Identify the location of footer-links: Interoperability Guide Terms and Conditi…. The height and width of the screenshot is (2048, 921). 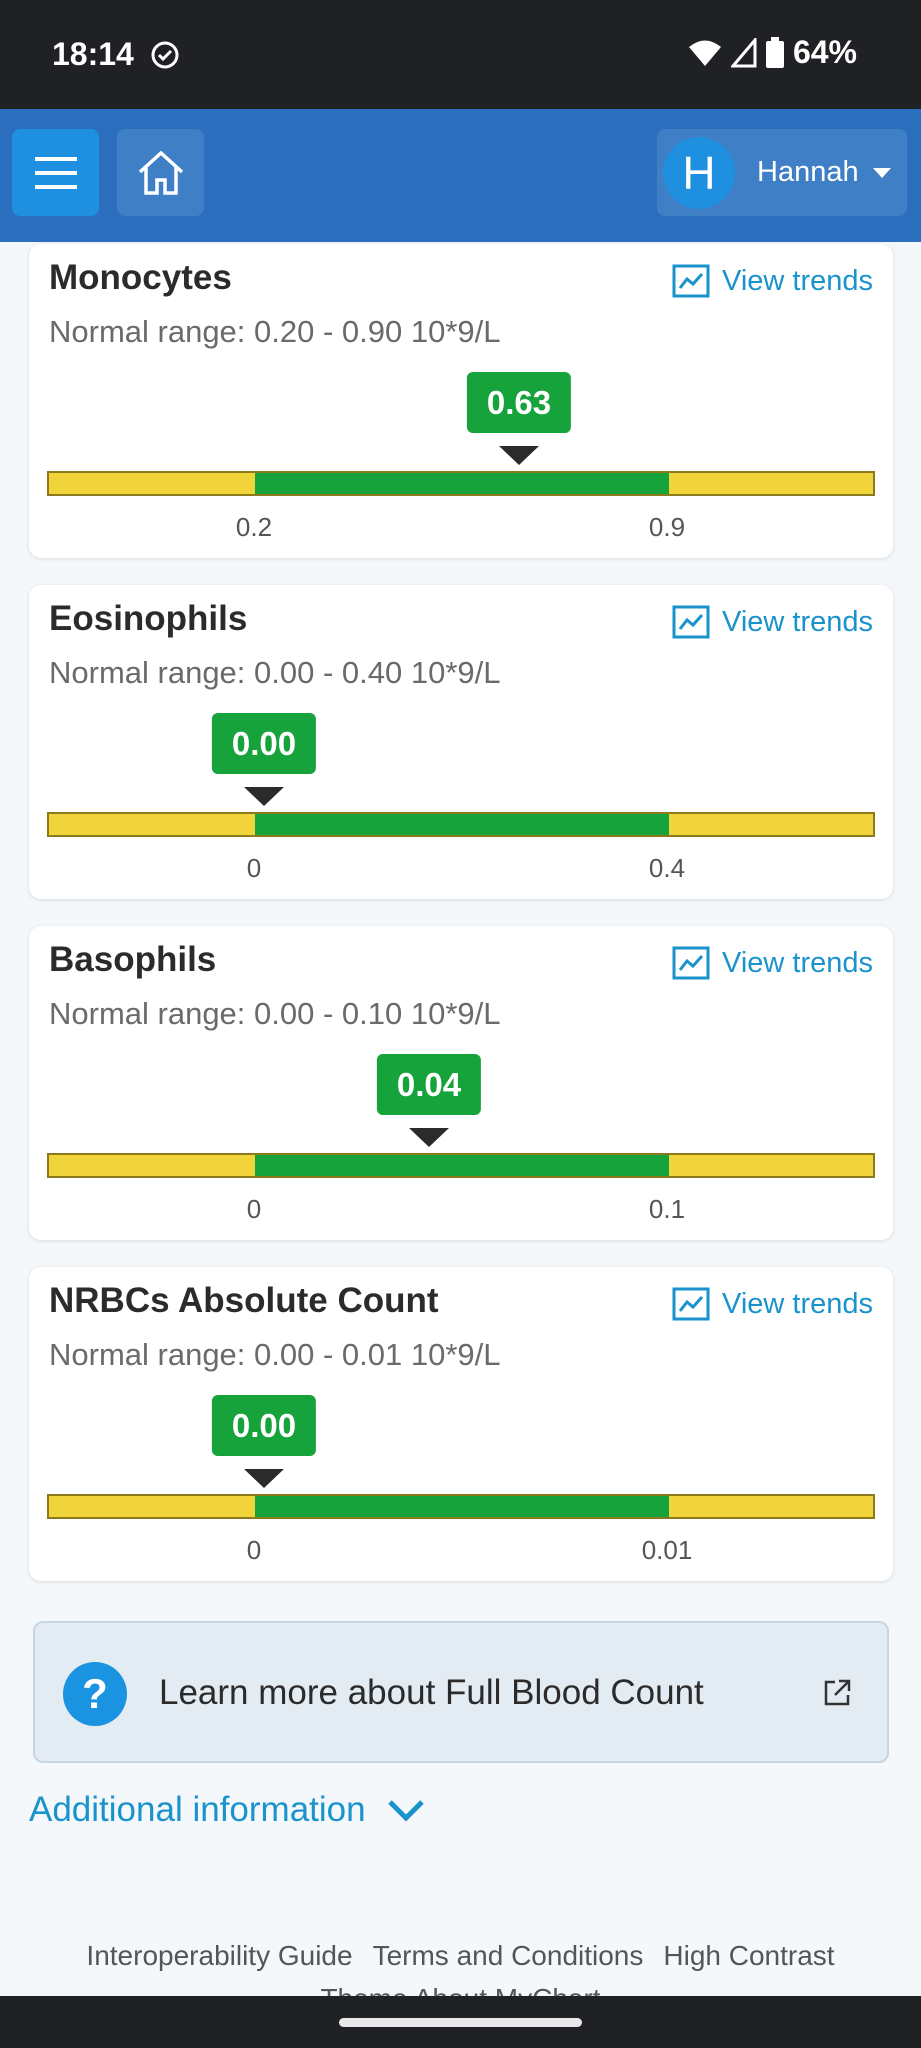
(460, 1956).